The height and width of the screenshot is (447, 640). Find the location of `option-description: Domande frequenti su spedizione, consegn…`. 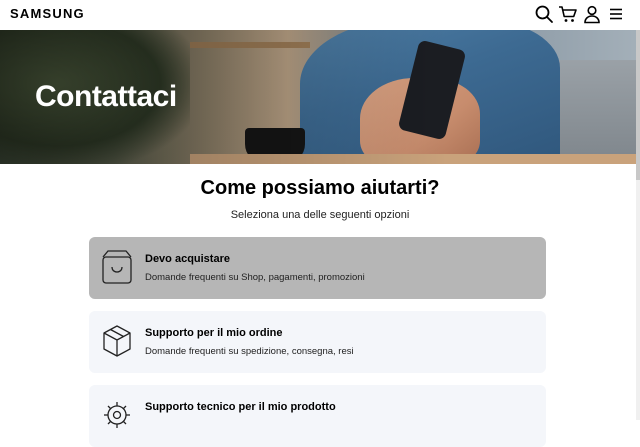

option-description: Domande frequenti su spedizione, consegn… is located at coordinates (249, 351).